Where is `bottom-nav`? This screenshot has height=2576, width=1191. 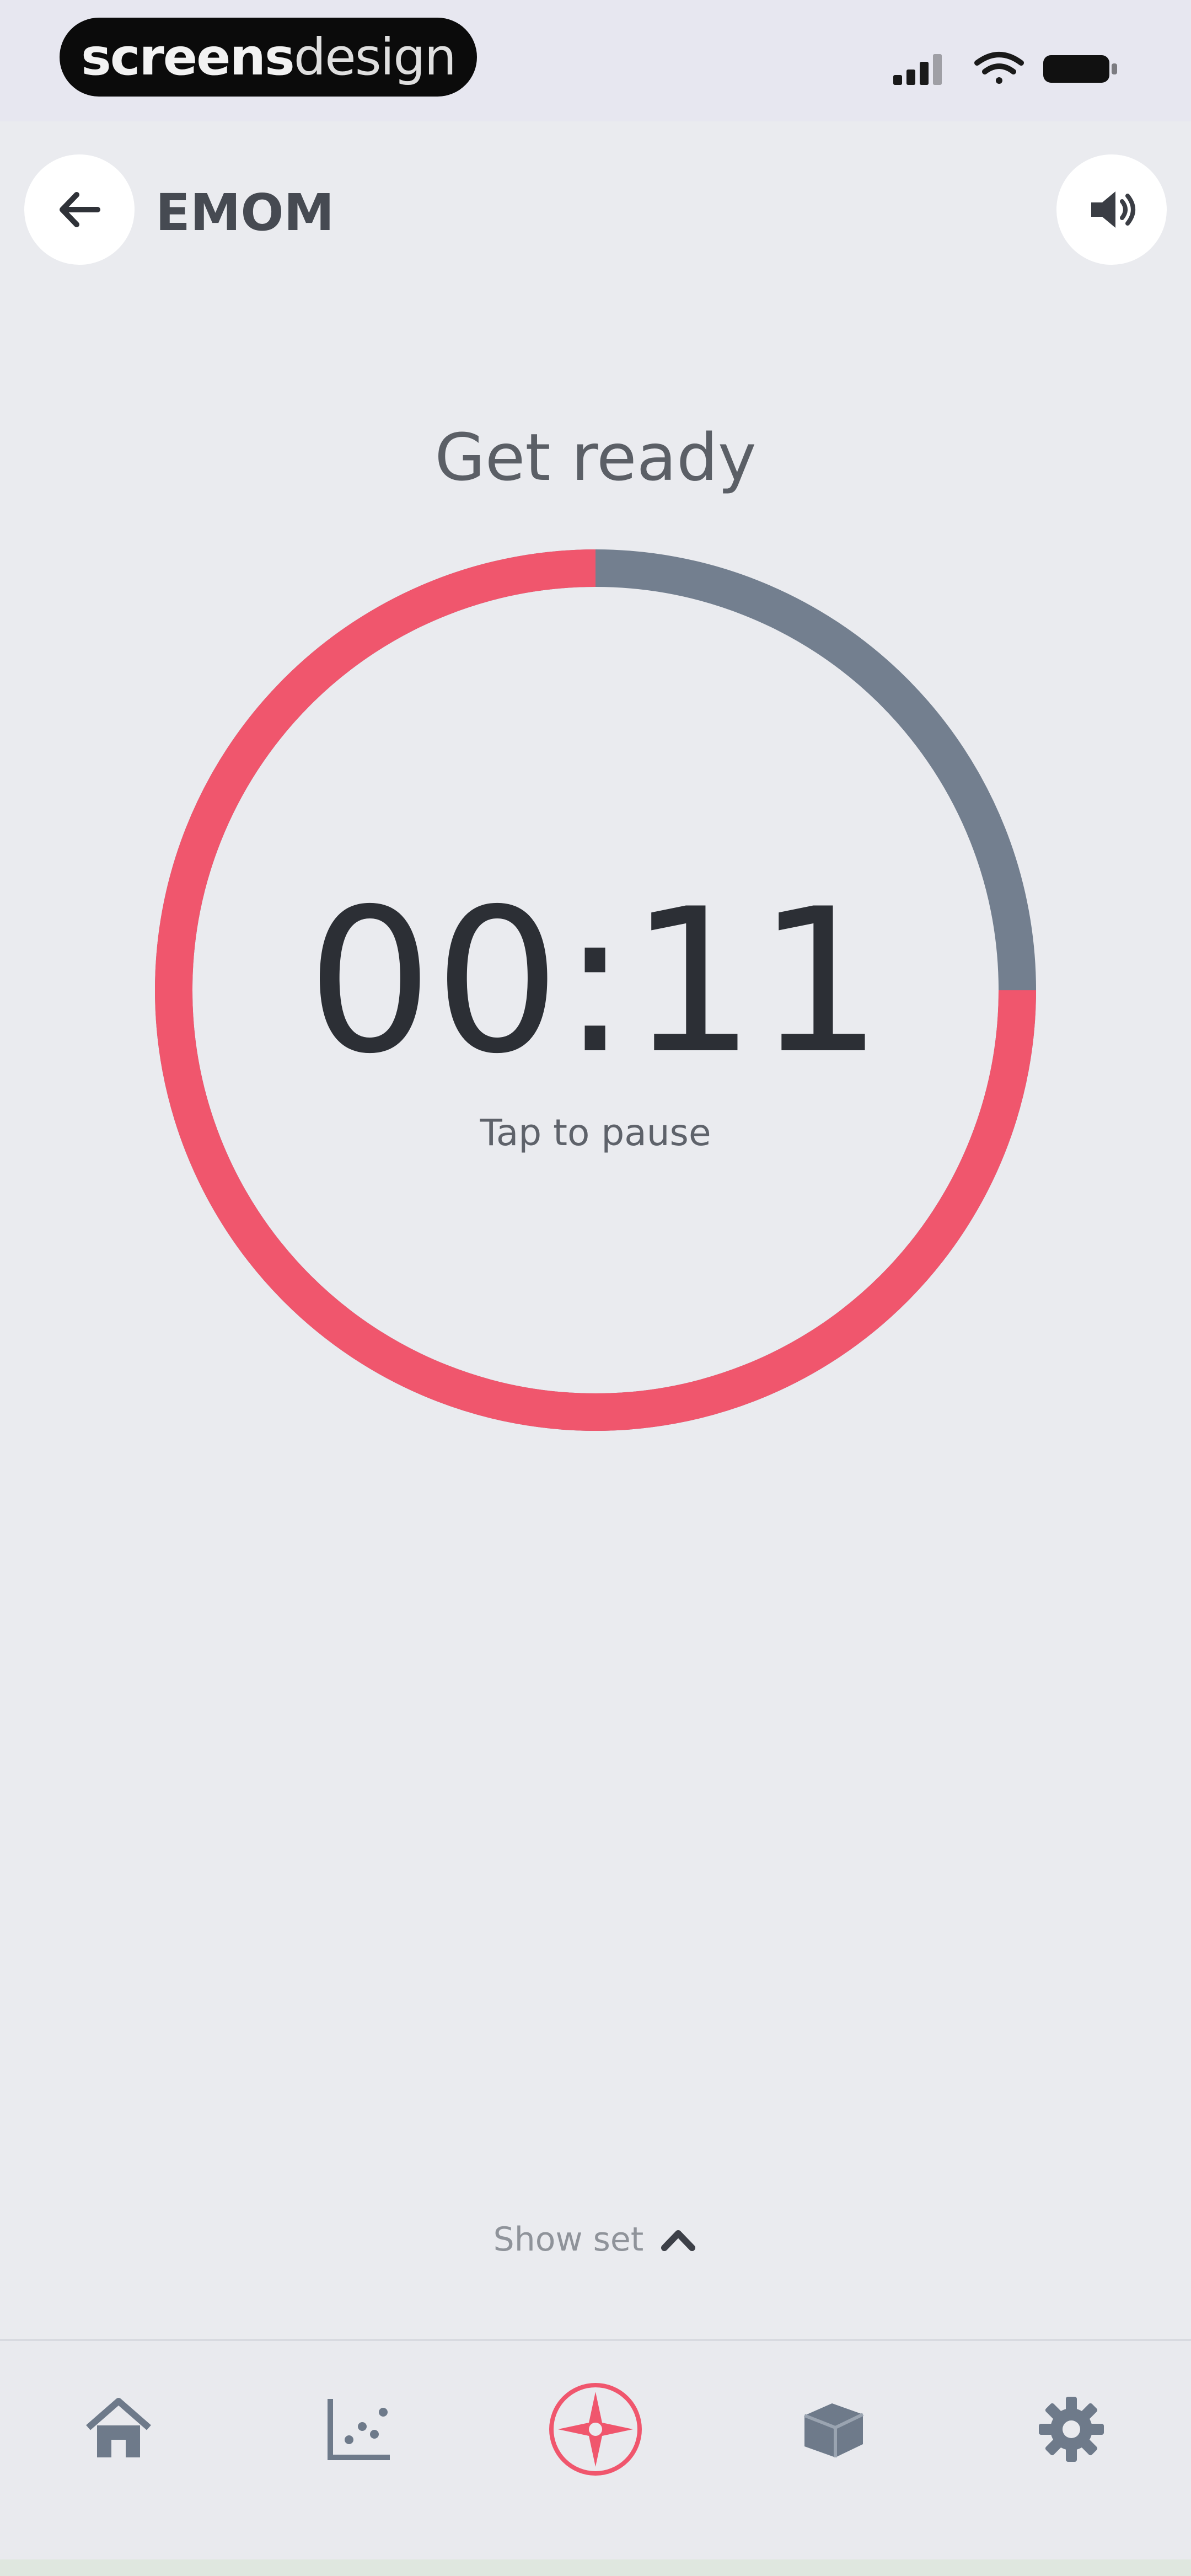 bottom-nav is located at coordinates (595, 2457).